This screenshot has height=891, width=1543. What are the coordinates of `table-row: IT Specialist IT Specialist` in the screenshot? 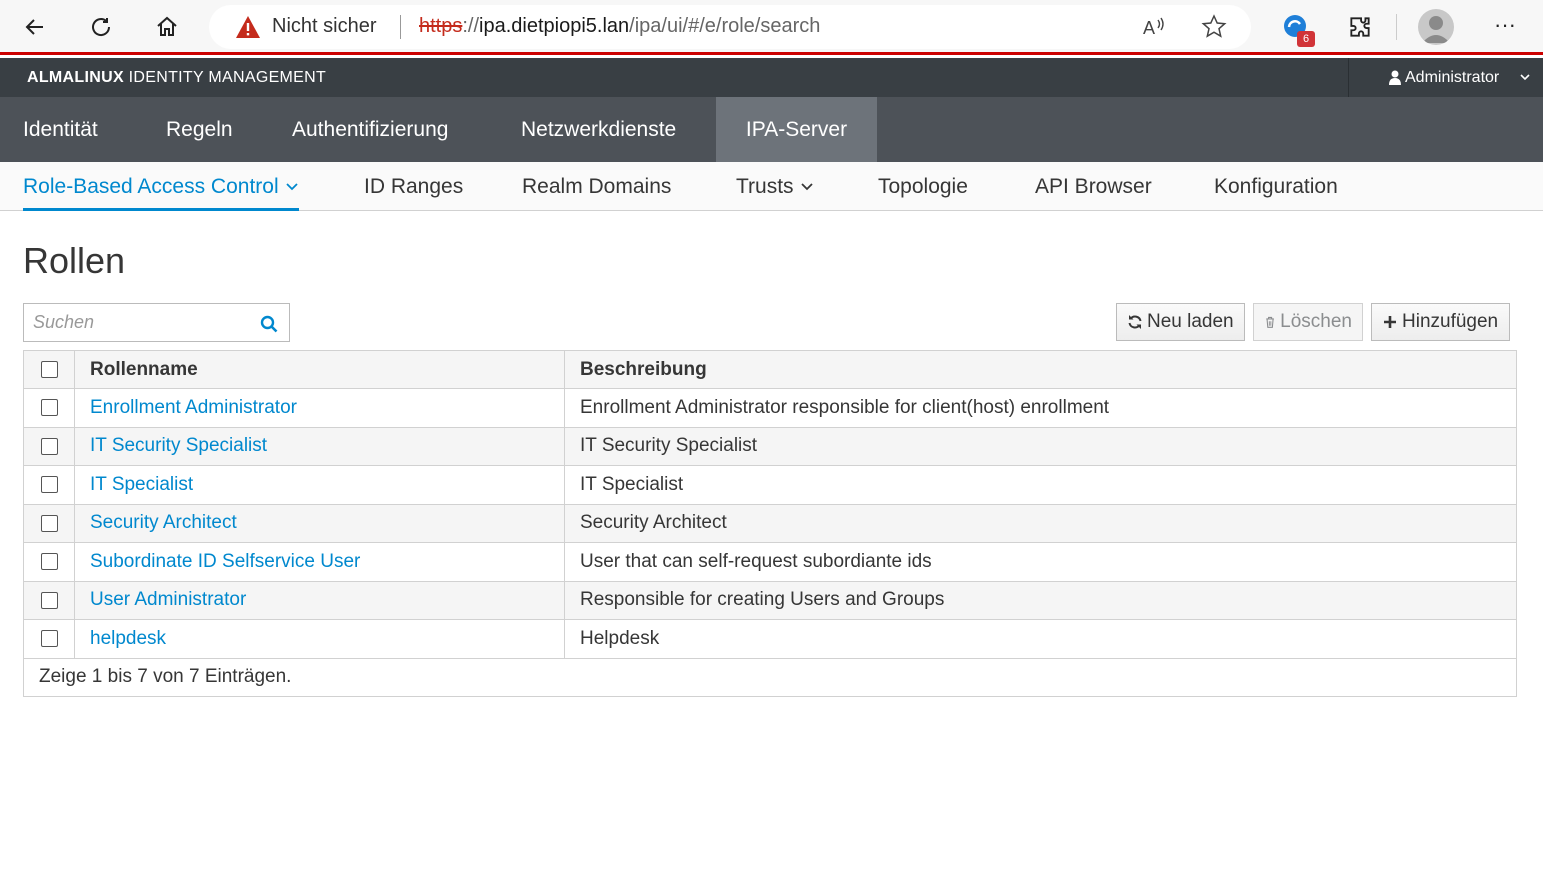 It's located at (770, 485).